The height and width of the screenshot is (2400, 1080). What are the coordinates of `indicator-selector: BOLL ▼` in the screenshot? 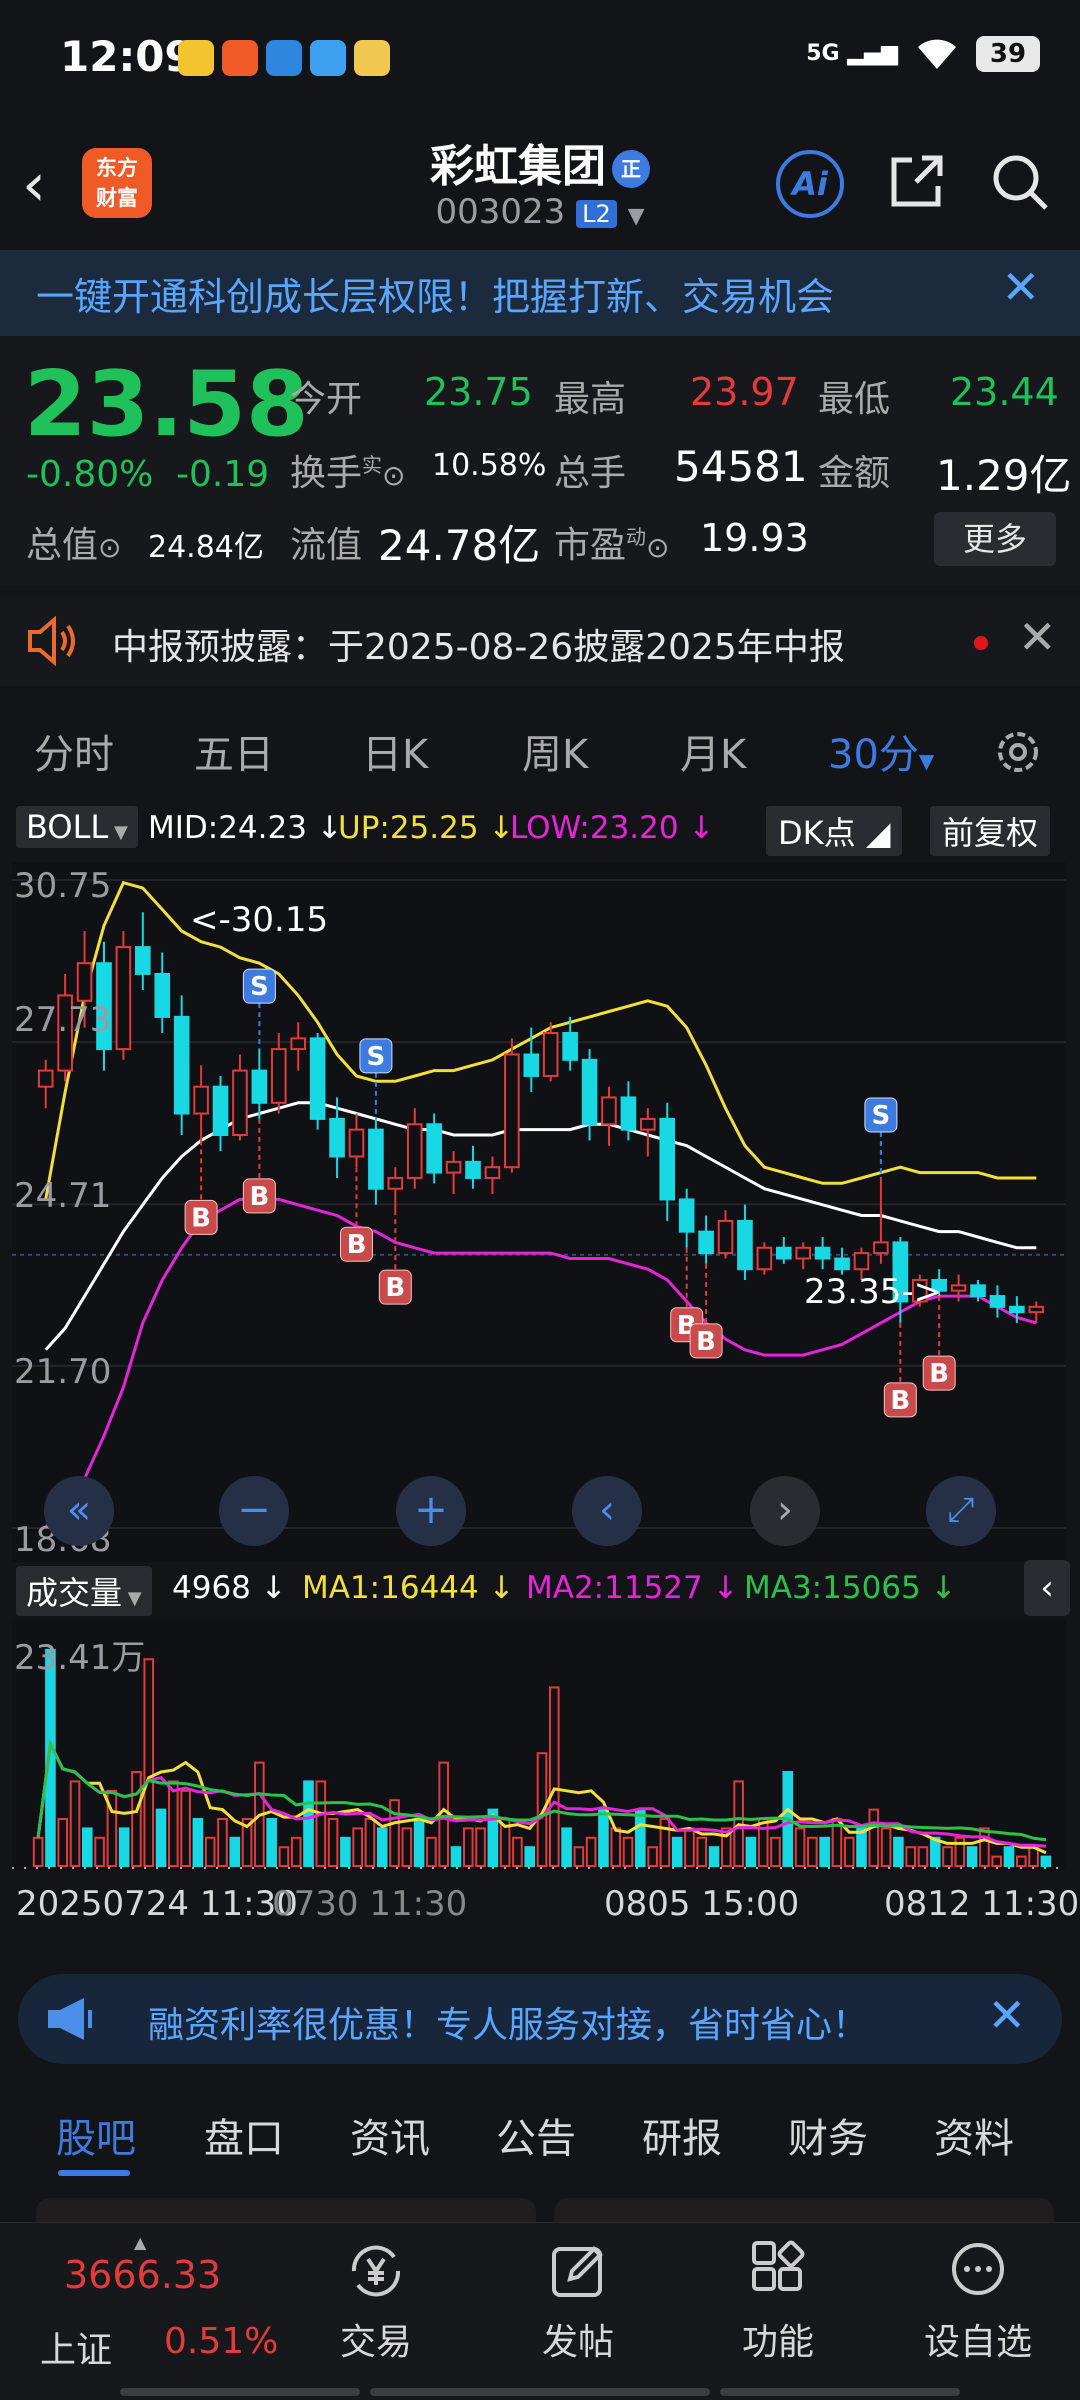 It's located at (77, 827).